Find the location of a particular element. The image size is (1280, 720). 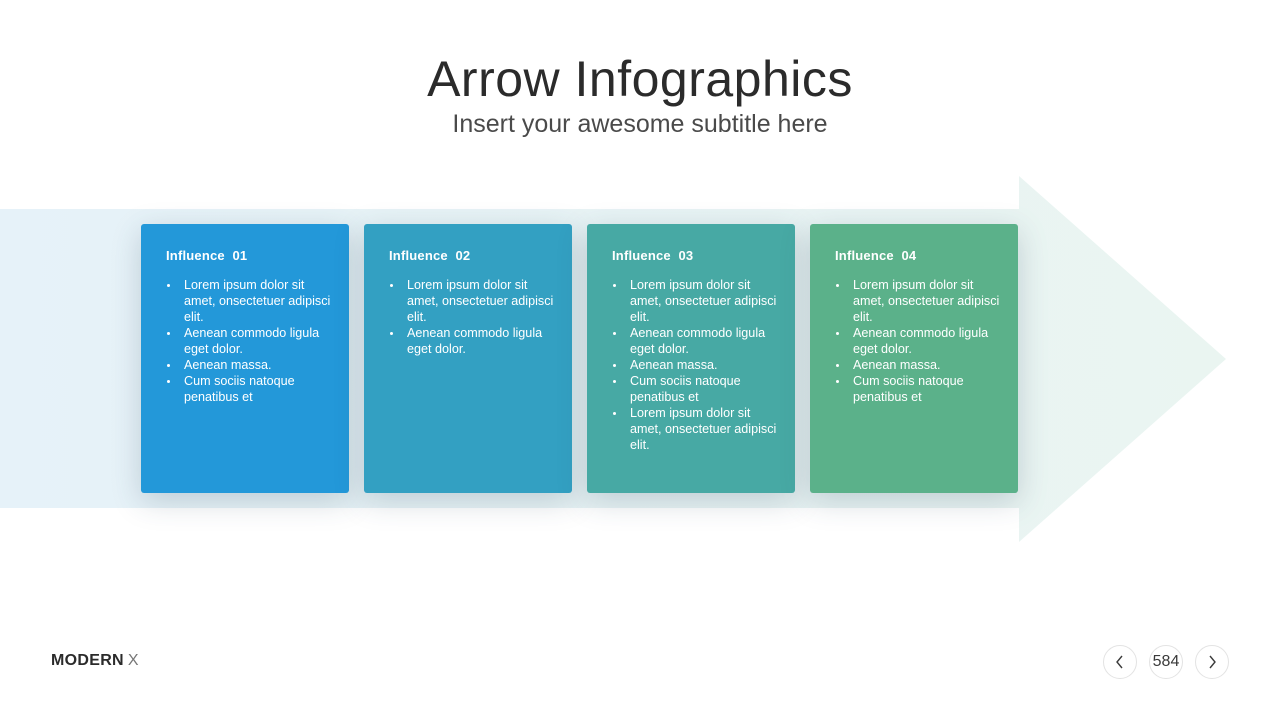

brand-logo: MODERN X is located at coordinates (95, 661).